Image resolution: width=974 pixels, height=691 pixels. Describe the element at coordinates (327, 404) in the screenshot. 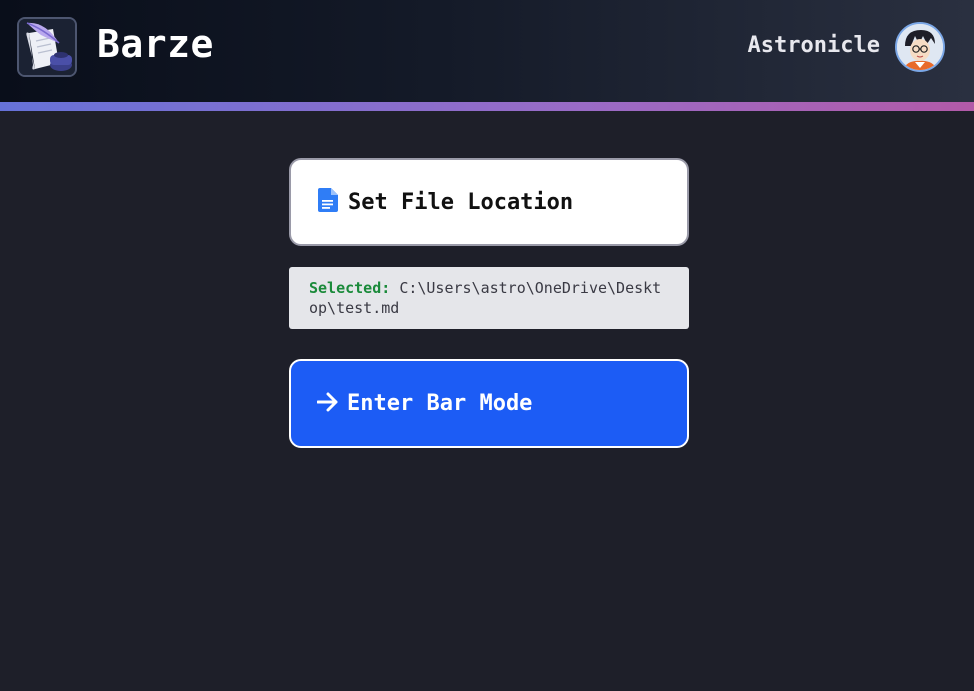

I see `arrow-right-icon` at that location.